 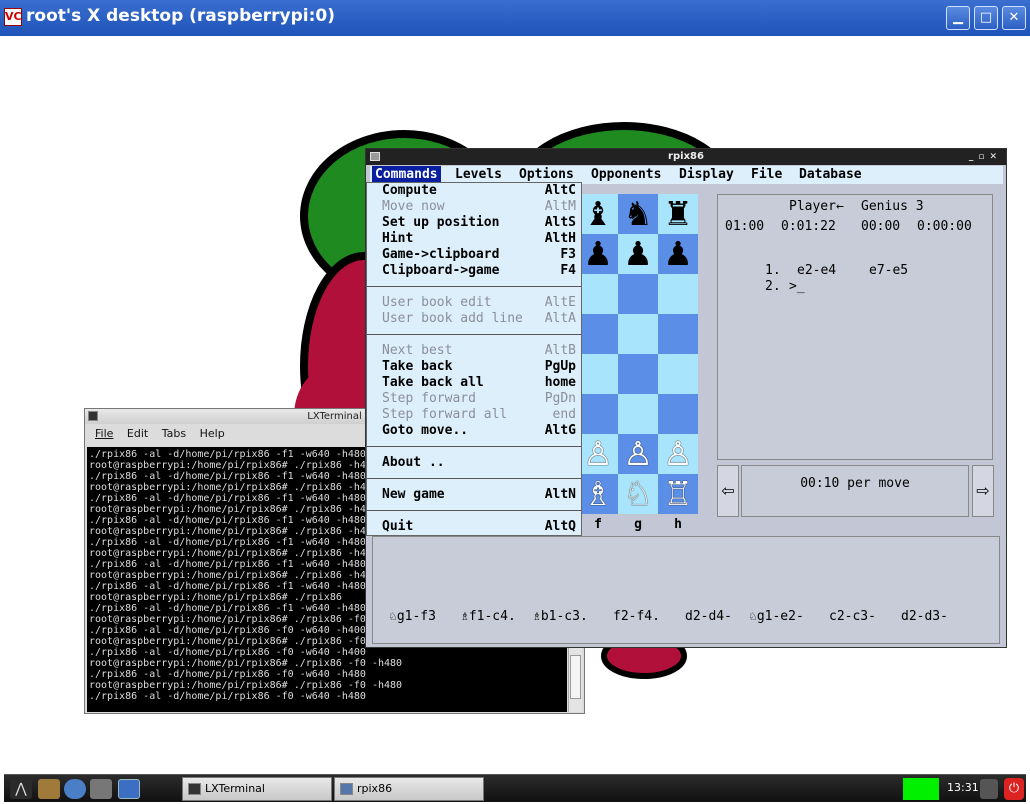 I want to click on vnc-title: root's X desktop (raspberrypi:0), so click(x=181, y=16).